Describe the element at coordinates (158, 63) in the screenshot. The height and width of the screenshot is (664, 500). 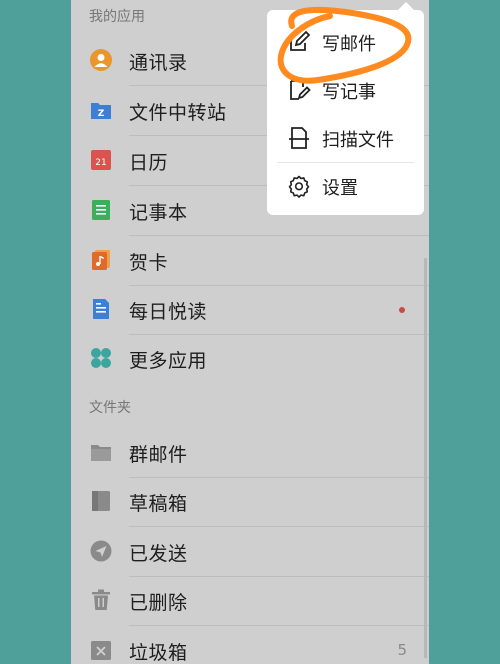
I see `app-label: 通讯录` at that location.